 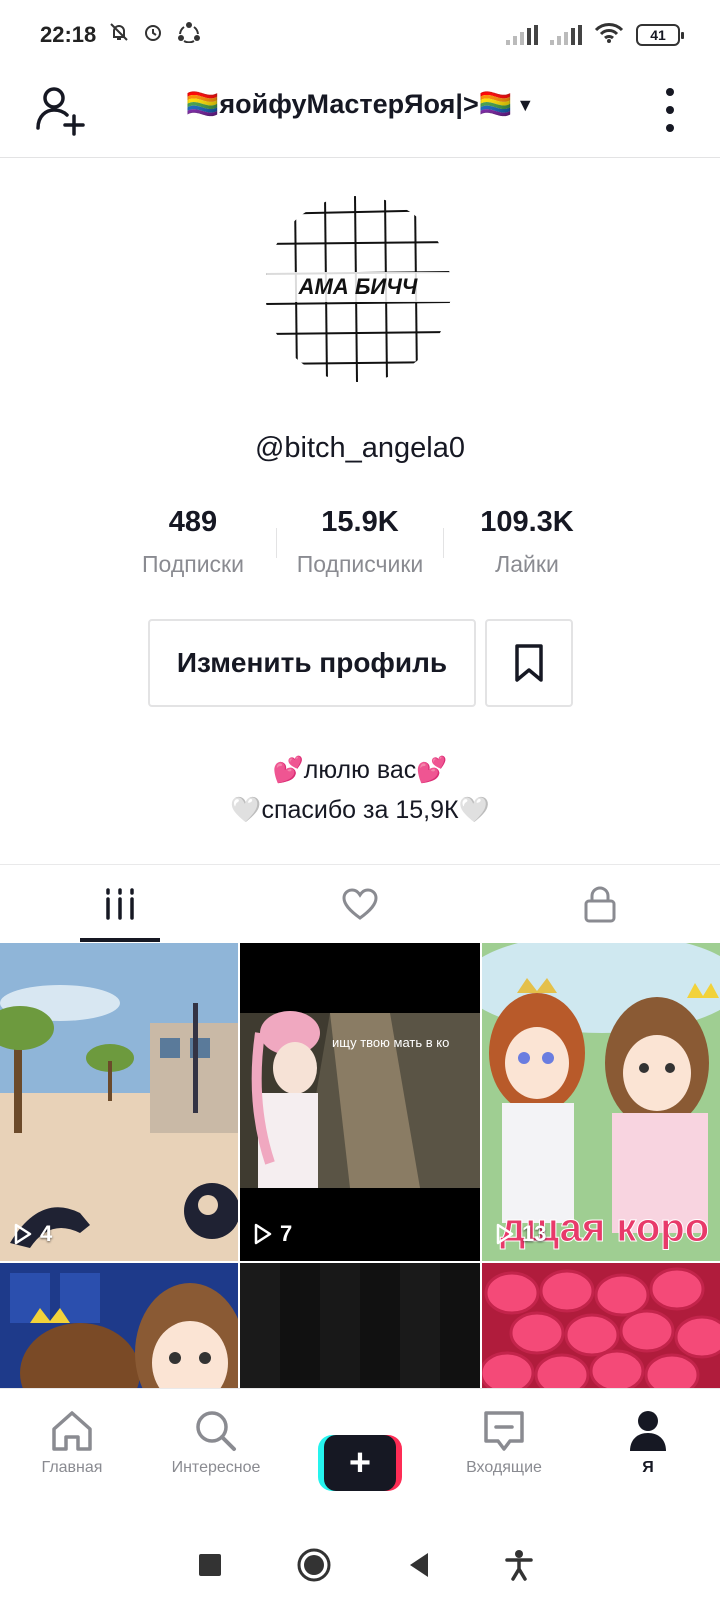 What do you see at coordinates (193, 564) in the screenshot?
I see `stat-label: Подписки` at bounding box center [193, 564].